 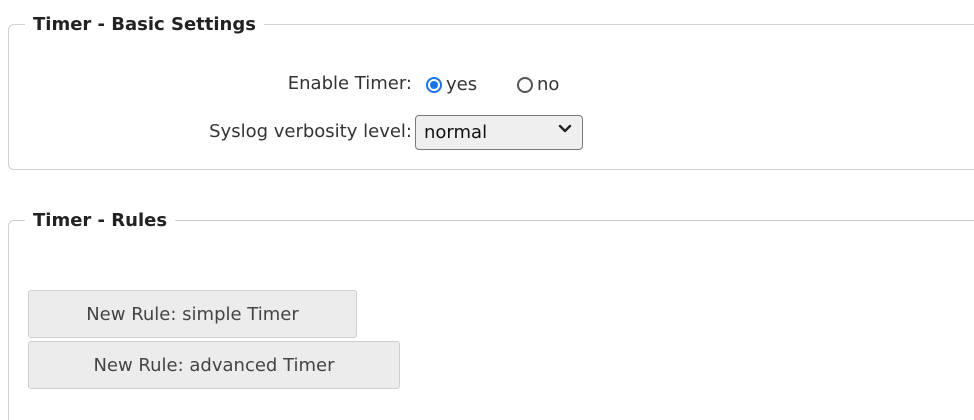 I want to click on syslog-verbosity-select: normal, so click(x=499, y=132).